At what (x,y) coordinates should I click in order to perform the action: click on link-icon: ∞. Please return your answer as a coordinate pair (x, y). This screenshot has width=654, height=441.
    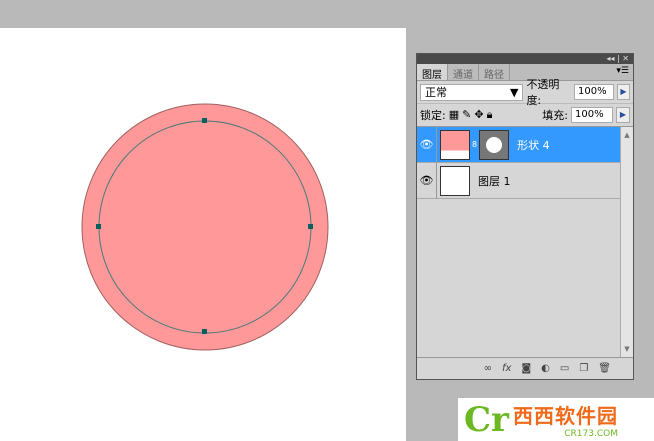
    Looking at the image, I should click on (488, 368).